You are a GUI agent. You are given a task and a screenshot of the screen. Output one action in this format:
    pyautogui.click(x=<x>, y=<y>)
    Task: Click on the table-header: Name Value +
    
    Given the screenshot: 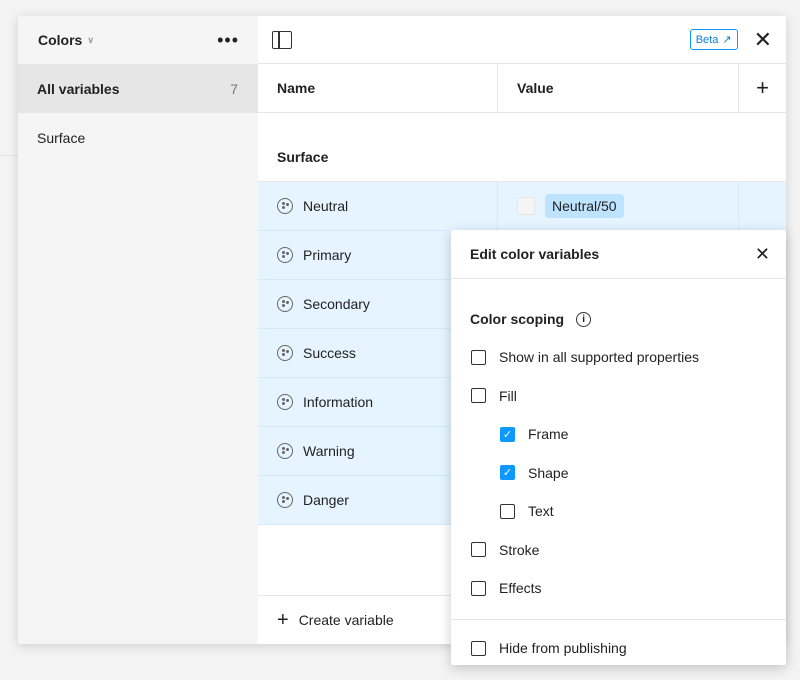 What is the action you would take?
    pyautogui.click(x=522, y=88)
    